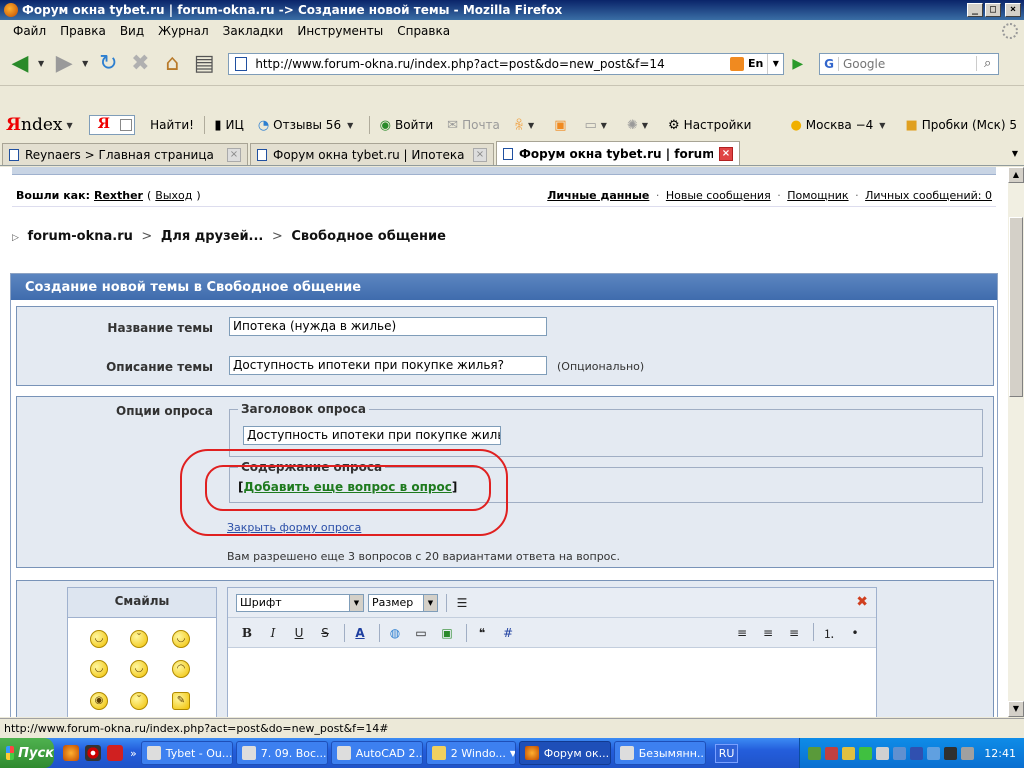 The image size is (1024, 768). I want to click on align-left-icon: ≡, so click(742, 633).